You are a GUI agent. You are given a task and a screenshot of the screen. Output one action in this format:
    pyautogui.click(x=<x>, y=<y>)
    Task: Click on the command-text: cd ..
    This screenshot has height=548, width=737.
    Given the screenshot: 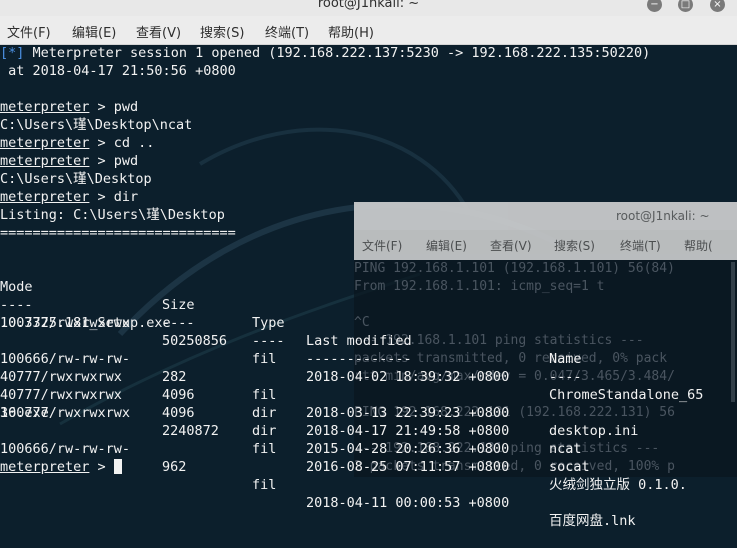 What is the action you would take?
    pyautogui.click(x=134, y=143)
    